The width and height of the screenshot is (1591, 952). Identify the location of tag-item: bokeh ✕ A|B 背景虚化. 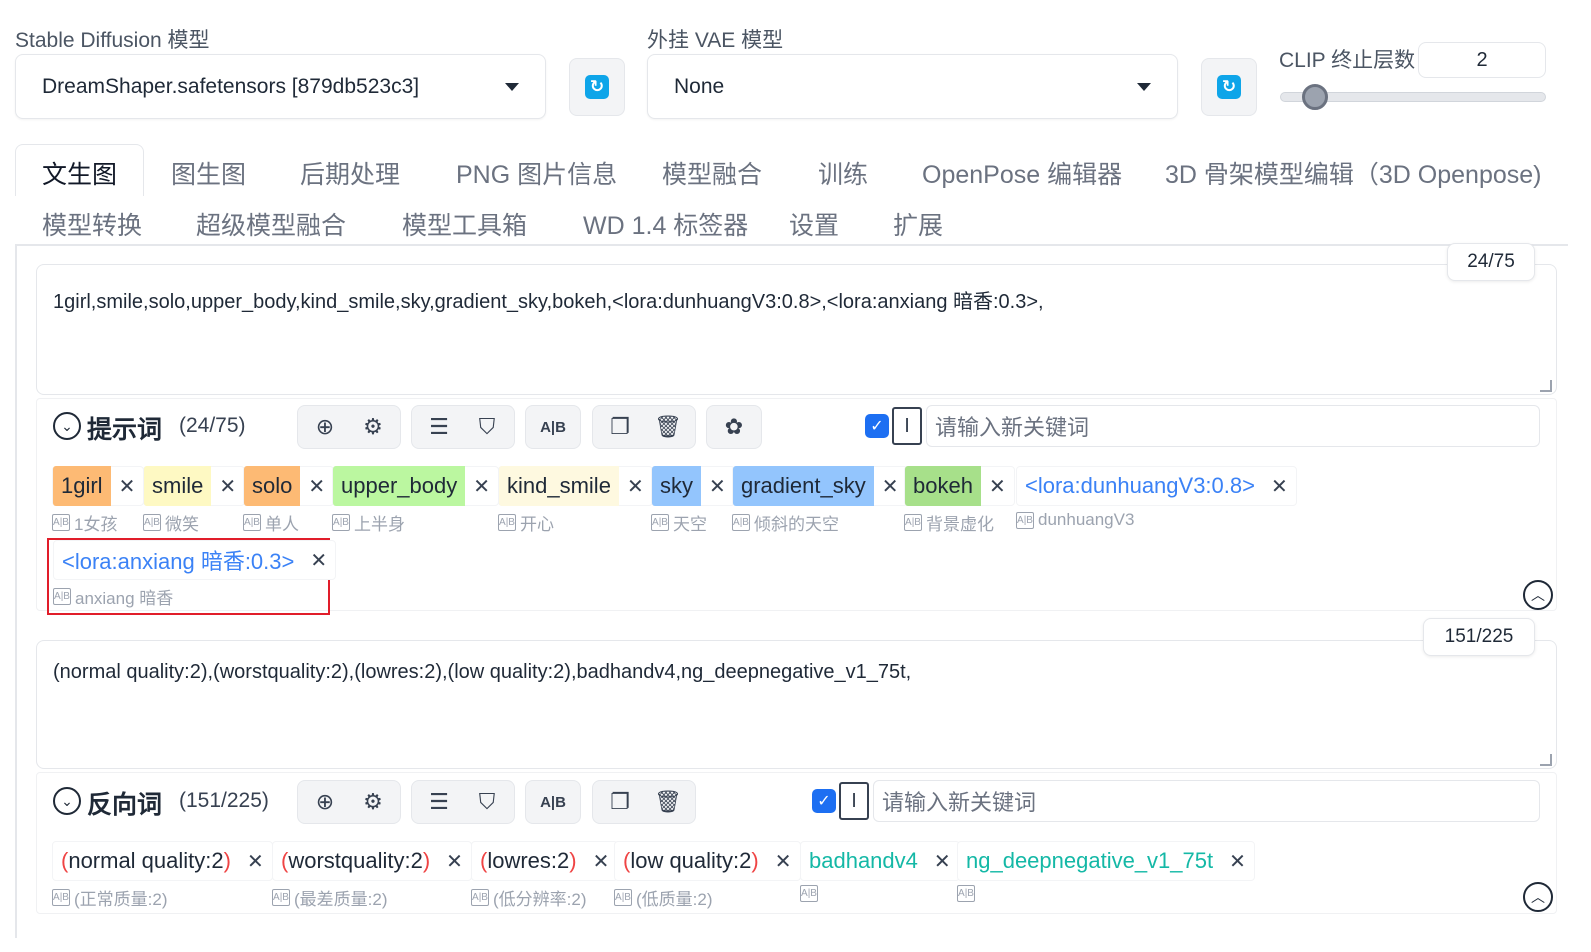
(959, 501).